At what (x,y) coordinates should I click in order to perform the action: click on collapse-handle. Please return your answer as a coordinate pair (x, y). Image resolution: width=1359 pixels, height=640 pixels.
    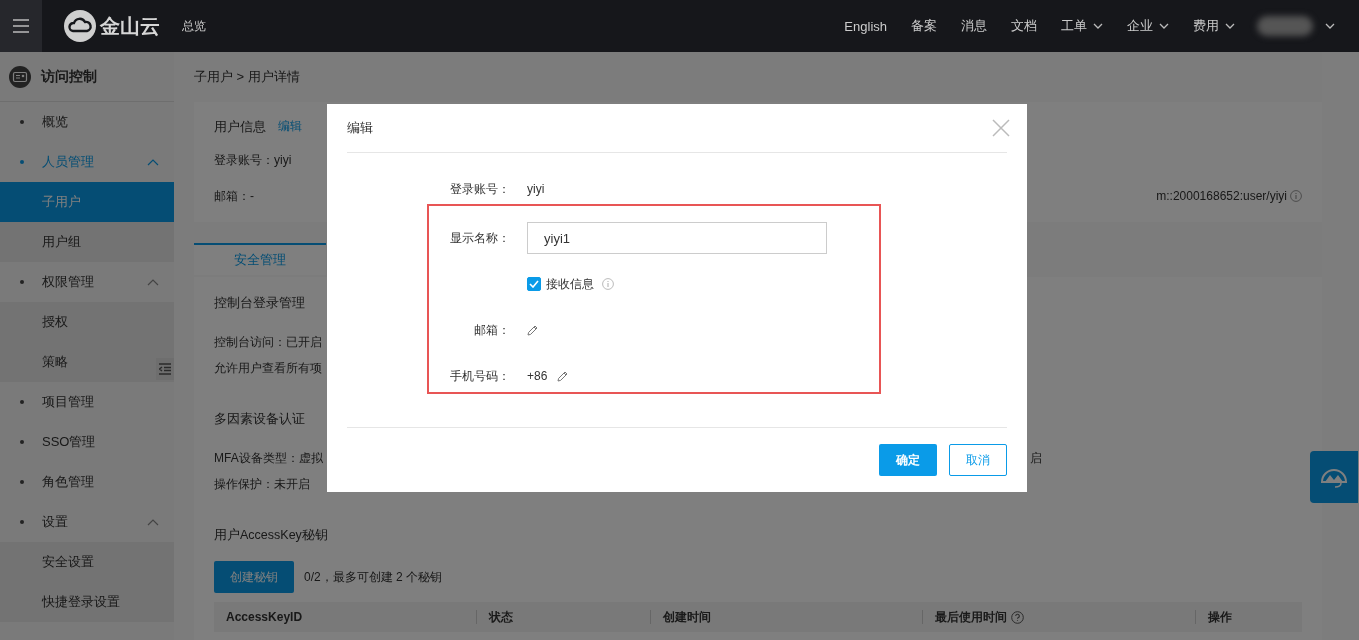
    Looking at the image, I should click on (165, 369).